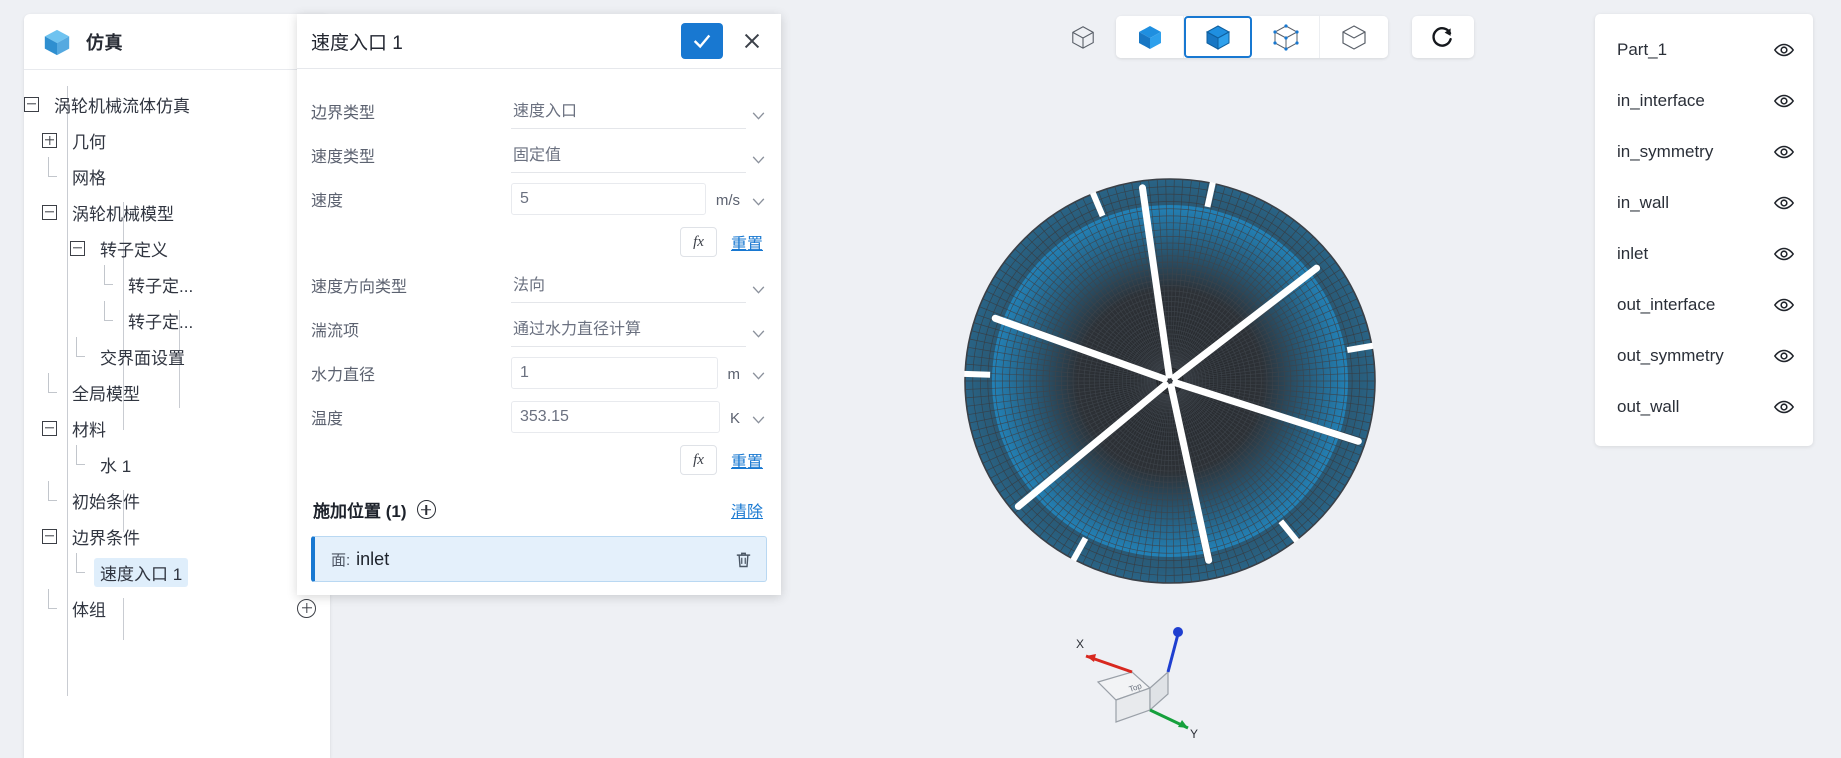 The height and width of the screenshot is (758, 1841). What do you see at coordinates (177, 248) in the screenshot?
I see `tree-item-4: 转子定义` at bounding box center [177, 248].